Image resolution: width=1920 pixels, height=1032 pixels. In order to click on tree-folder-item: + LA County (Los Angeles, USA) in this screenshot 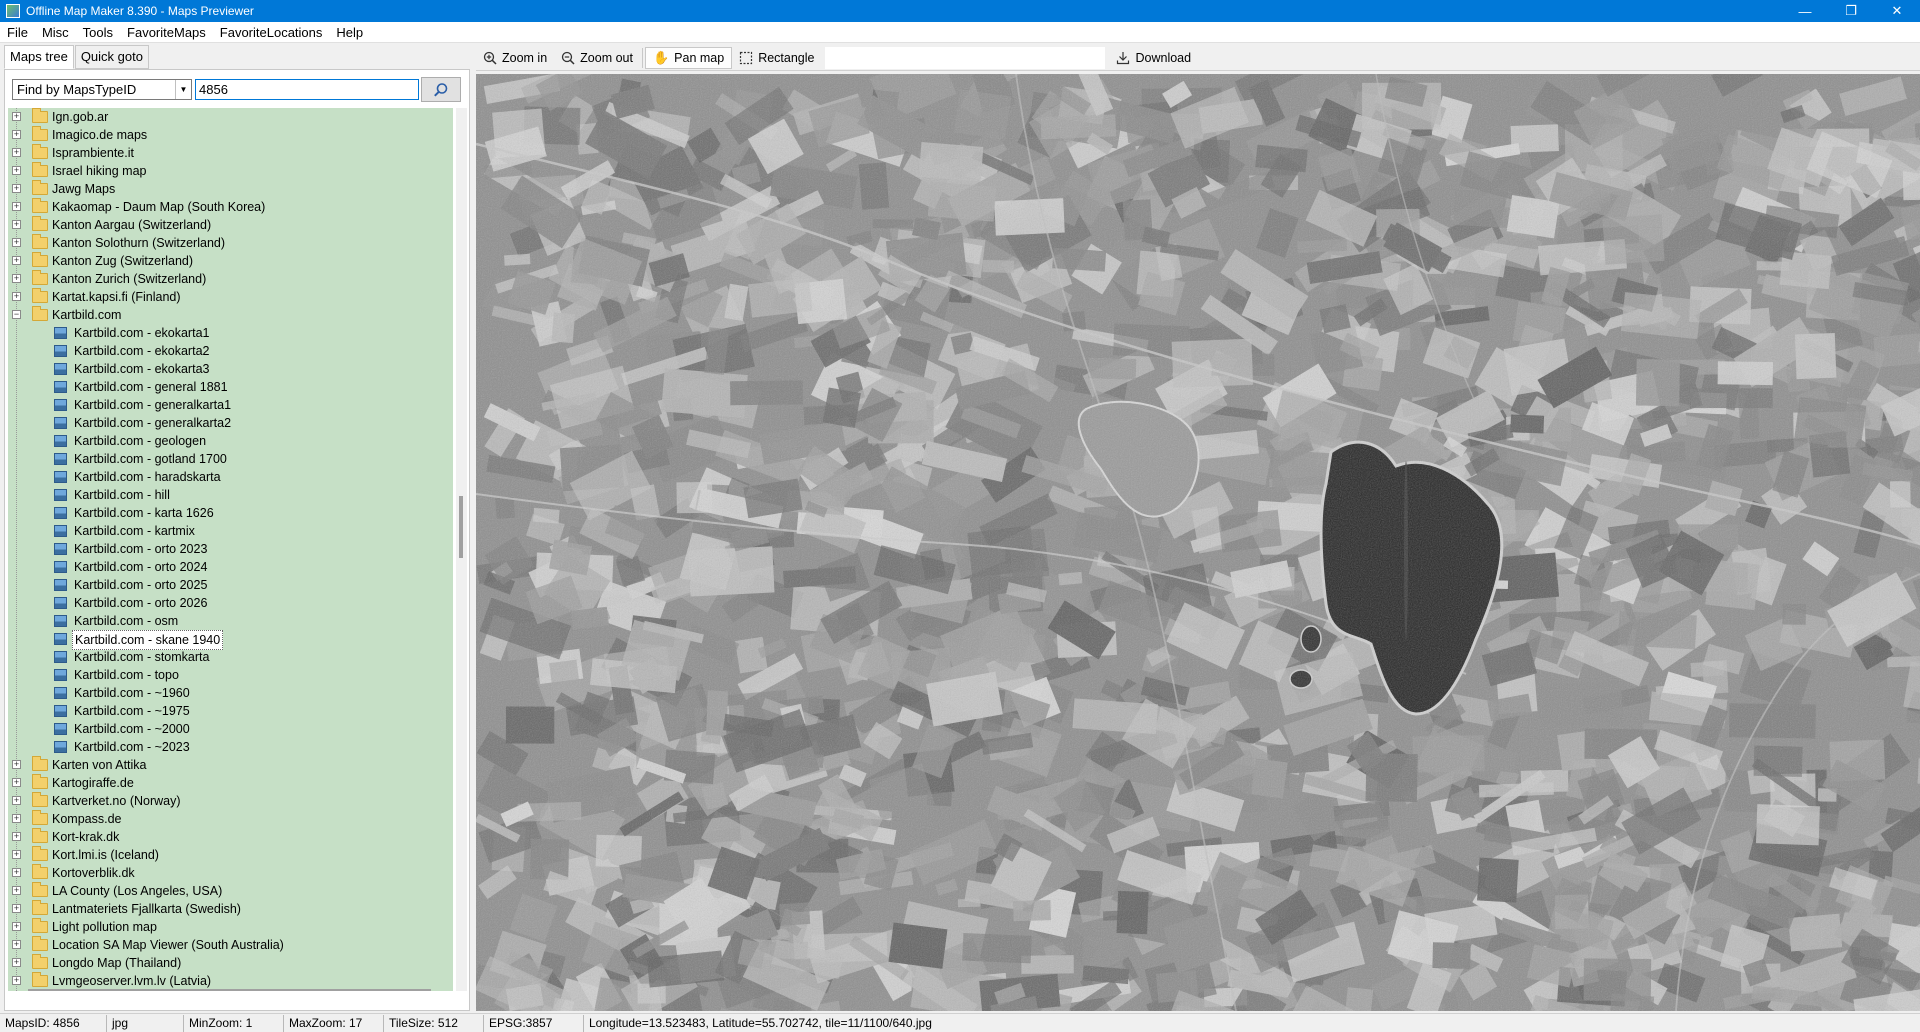, I will do `click(230, 891)`.